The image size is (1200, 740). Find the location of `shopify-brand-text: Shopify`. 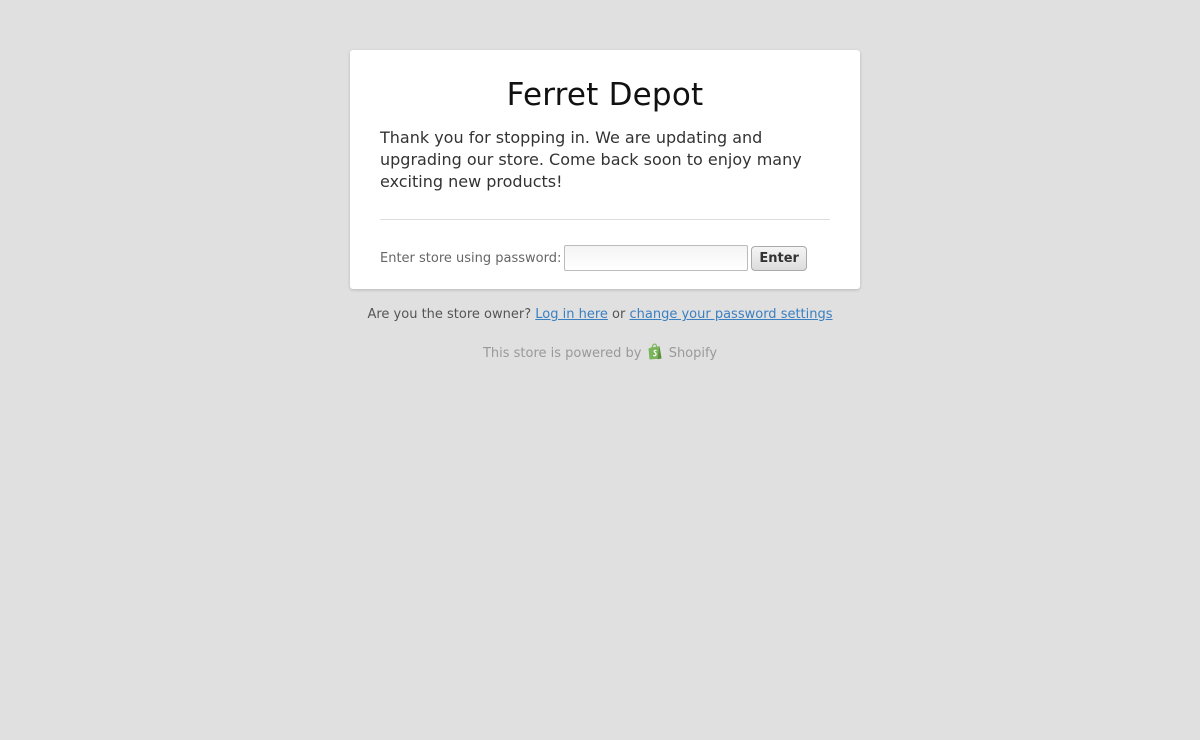

shopify-brand-text: Shopify is located at coordinates (693, 353).